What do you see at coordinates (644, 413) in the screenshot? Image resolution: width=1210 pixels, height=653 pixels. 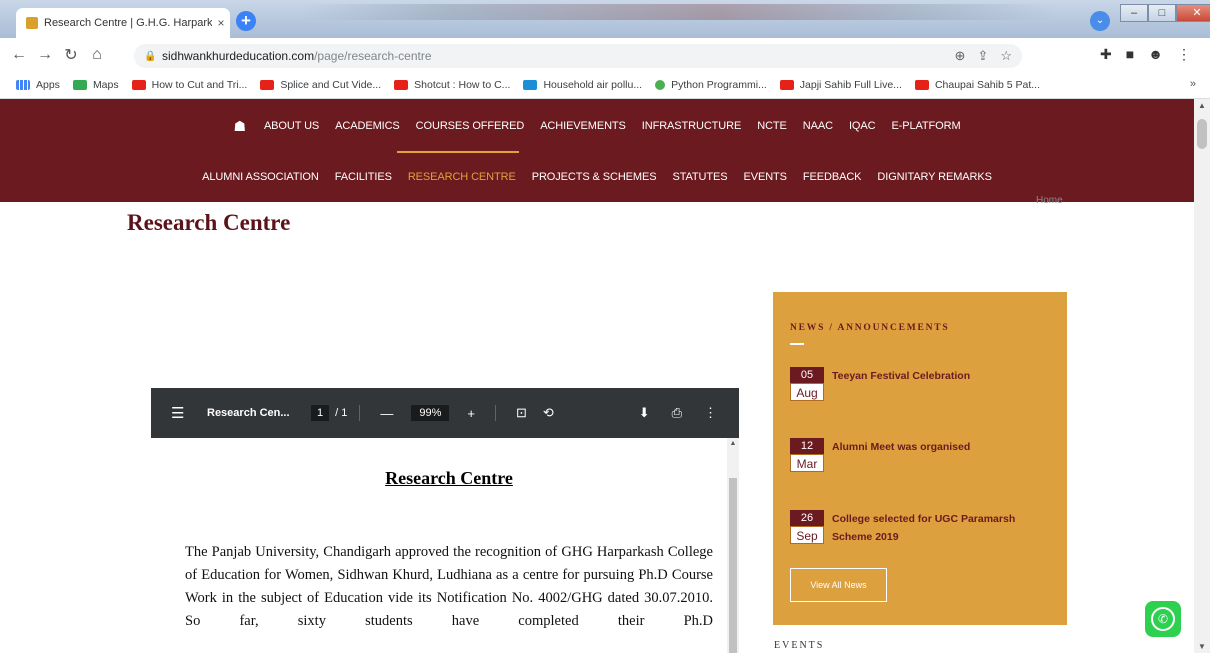 I see `download-icon: ⬇` at bounding box center [644, 413].